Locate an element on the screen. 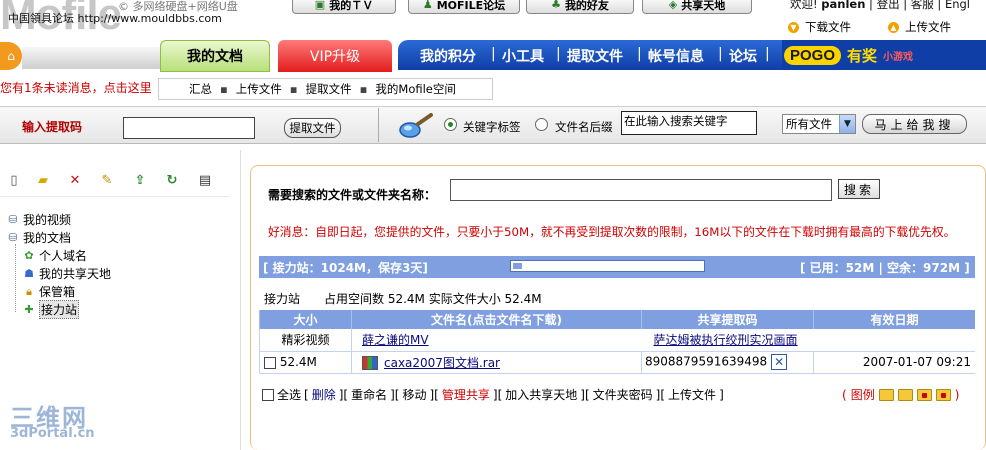 Image resolution: width=986 pixels, height=450 pixels. radio-suffix-label: 文件名后缀 is located at coordinates (584, 127).